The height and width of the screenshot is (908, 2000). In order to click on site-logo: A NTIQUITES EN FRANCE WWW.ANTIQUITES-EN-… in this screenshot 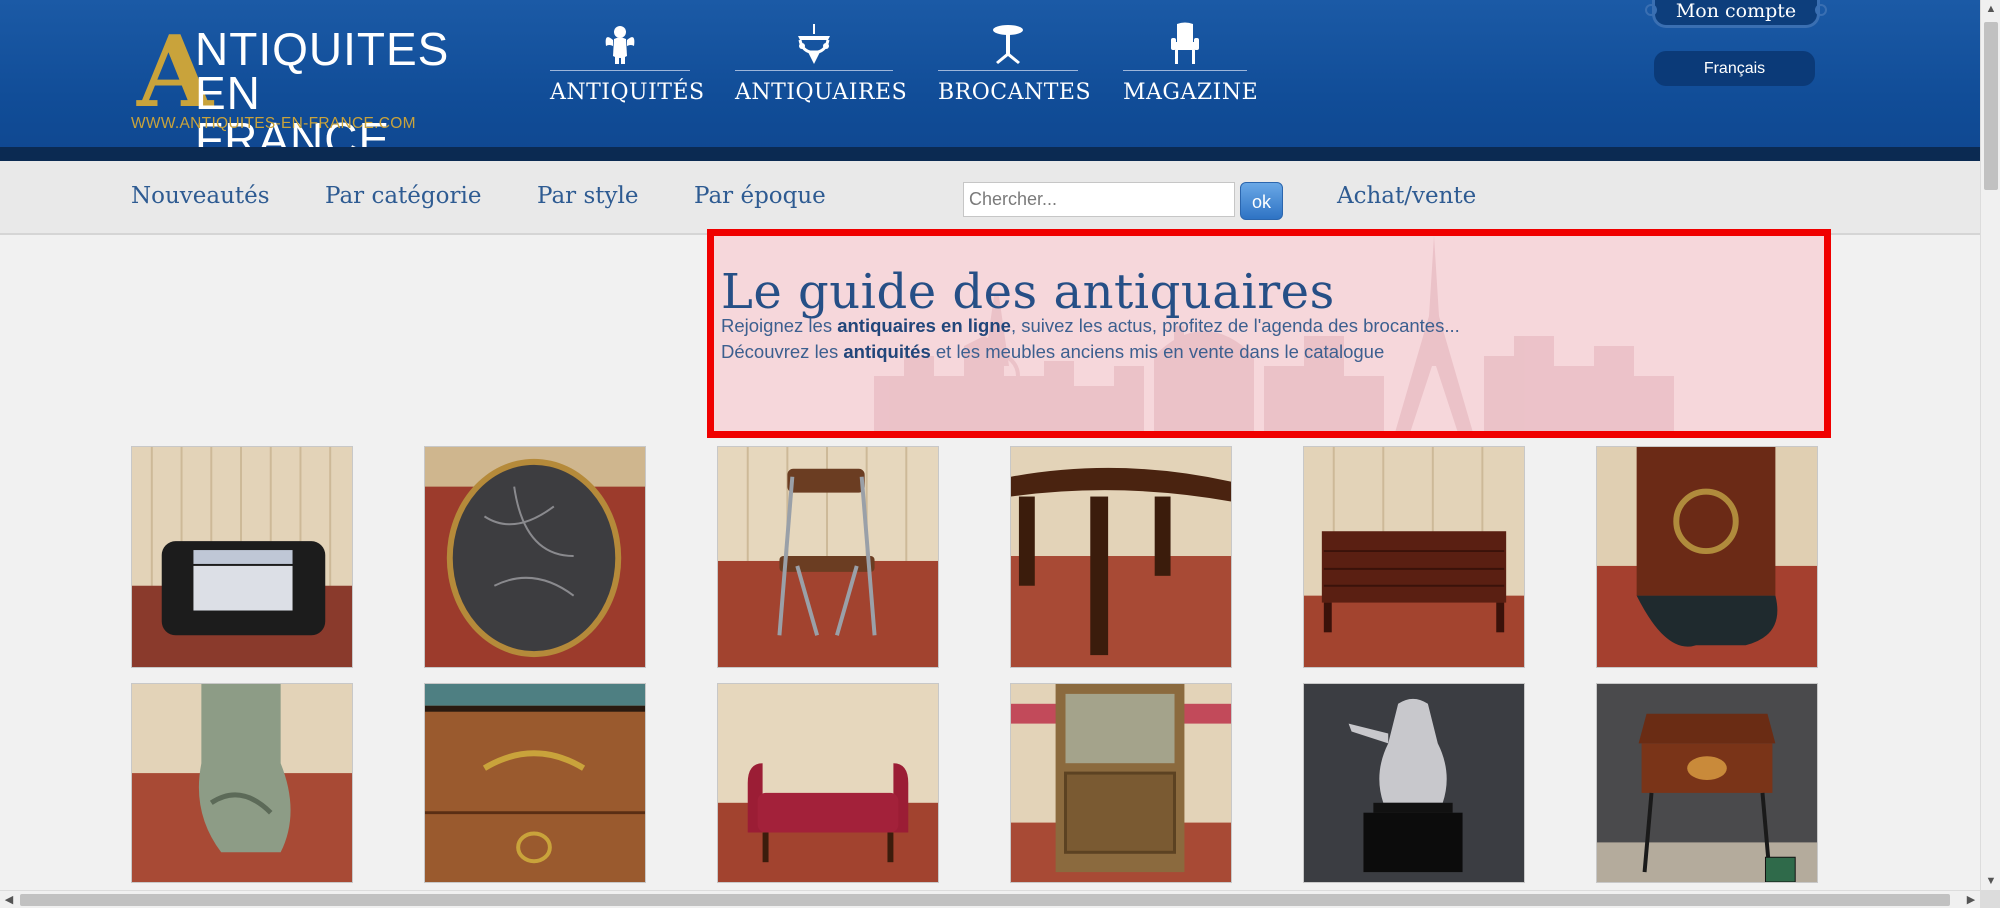, I will do `click(289, 93)`.